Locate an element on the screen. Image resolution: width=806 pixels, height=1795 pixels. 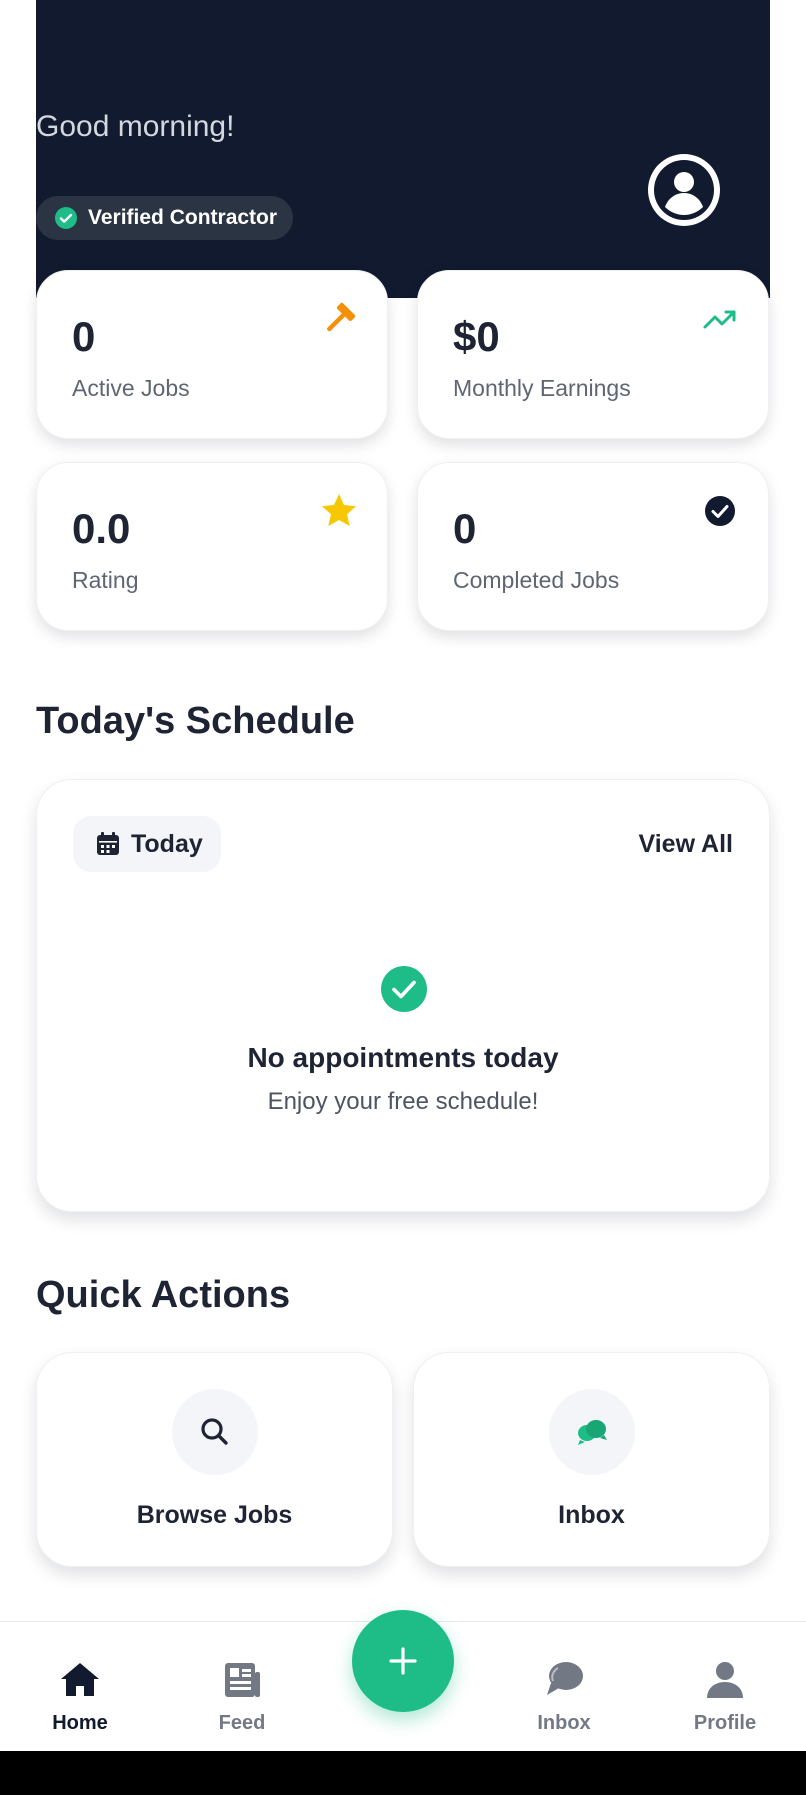
completed-jobs-label: Completed Jobs is located at coordinates (536, 580).